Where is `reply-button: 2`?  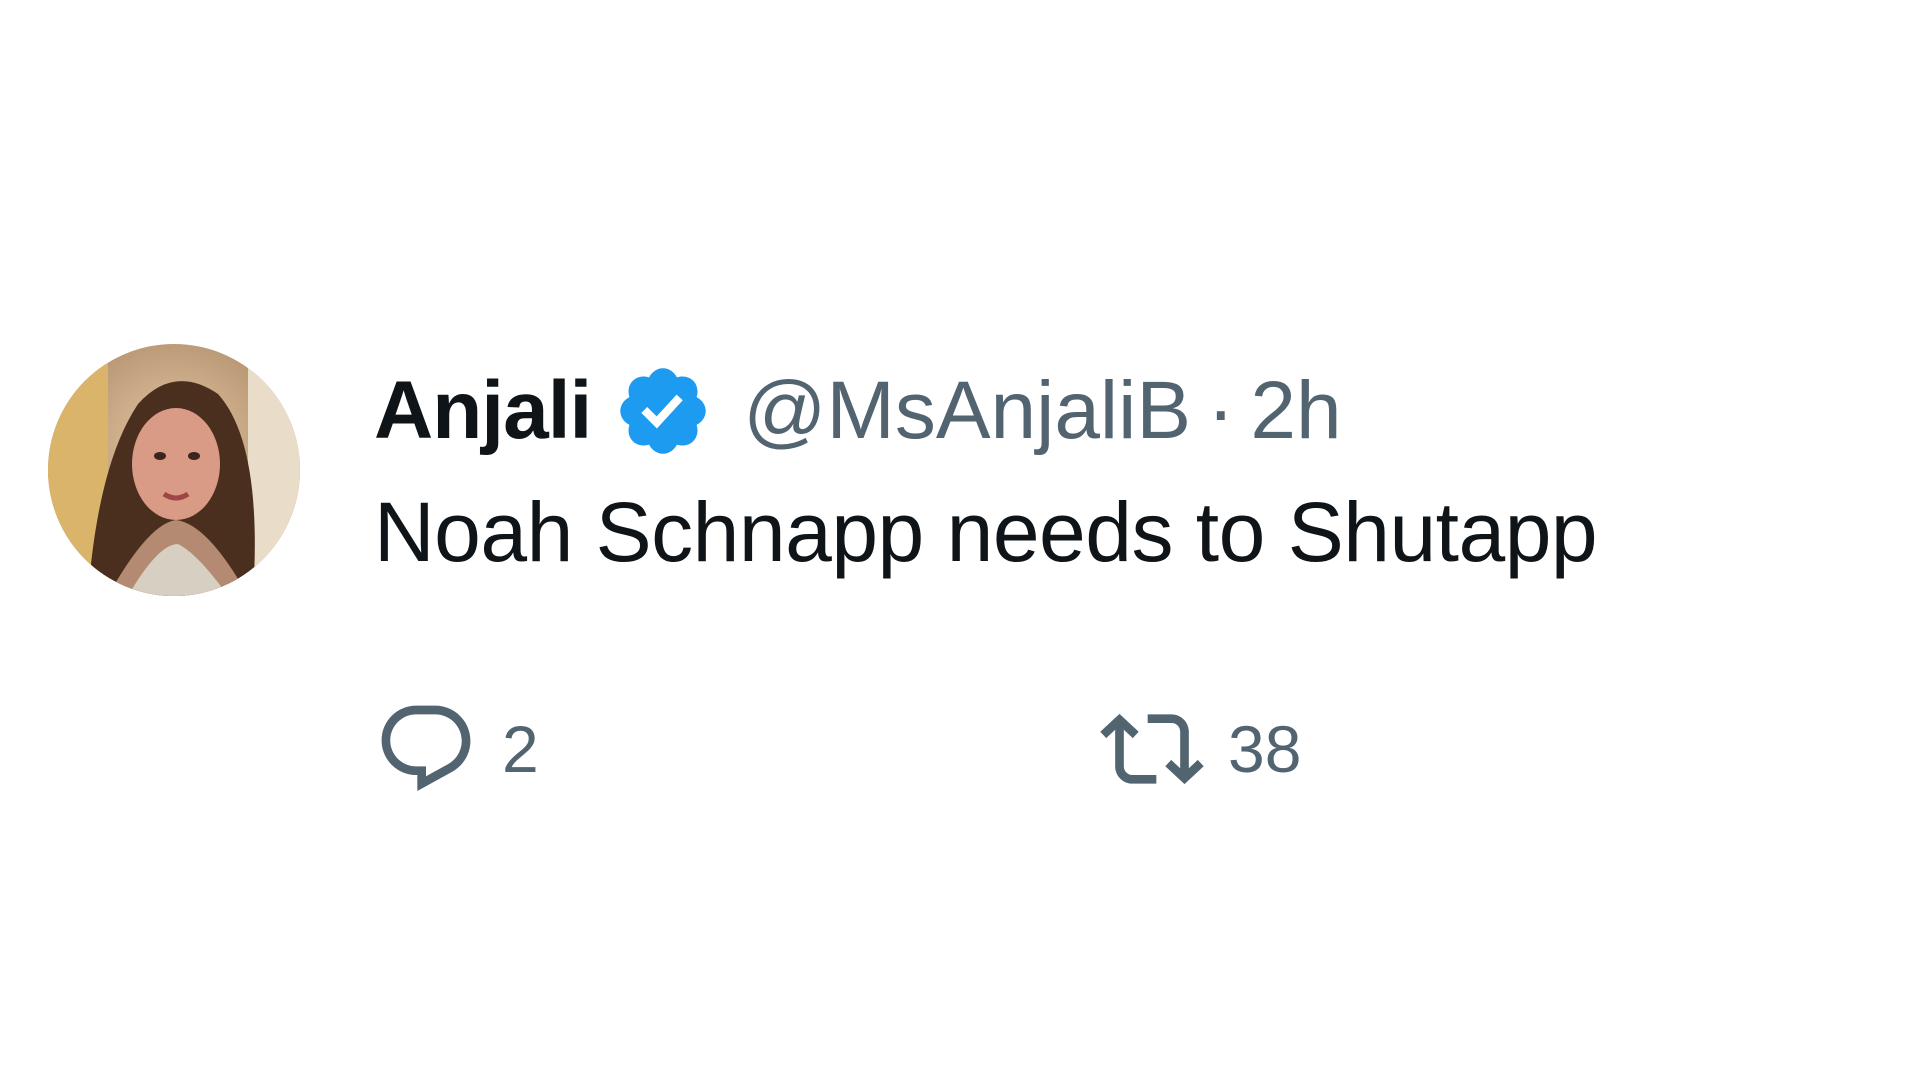 reply-button: 2 is located at coordinates (456, 749).